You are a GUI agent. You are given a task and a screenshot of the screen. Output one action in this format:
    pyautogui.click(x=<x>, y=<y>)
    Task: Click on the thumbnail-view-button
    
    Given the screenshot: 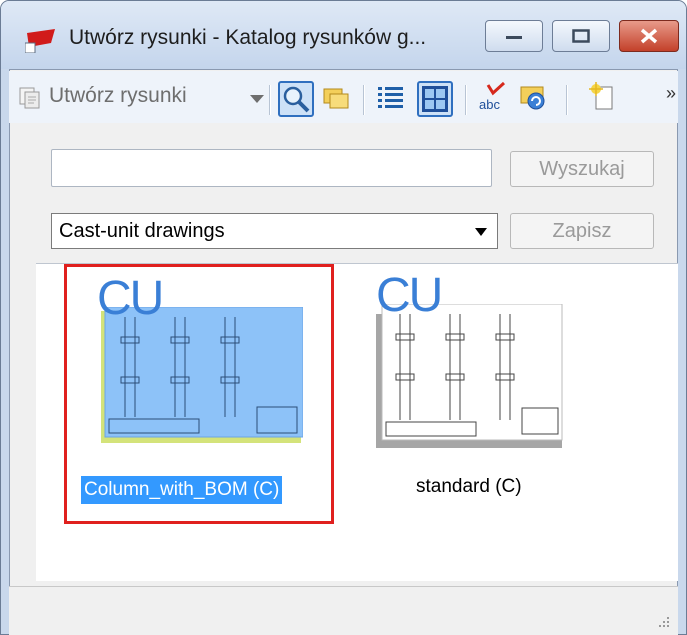 What is the action you would take?
    pyautogui.click(x=435, y=99)
    